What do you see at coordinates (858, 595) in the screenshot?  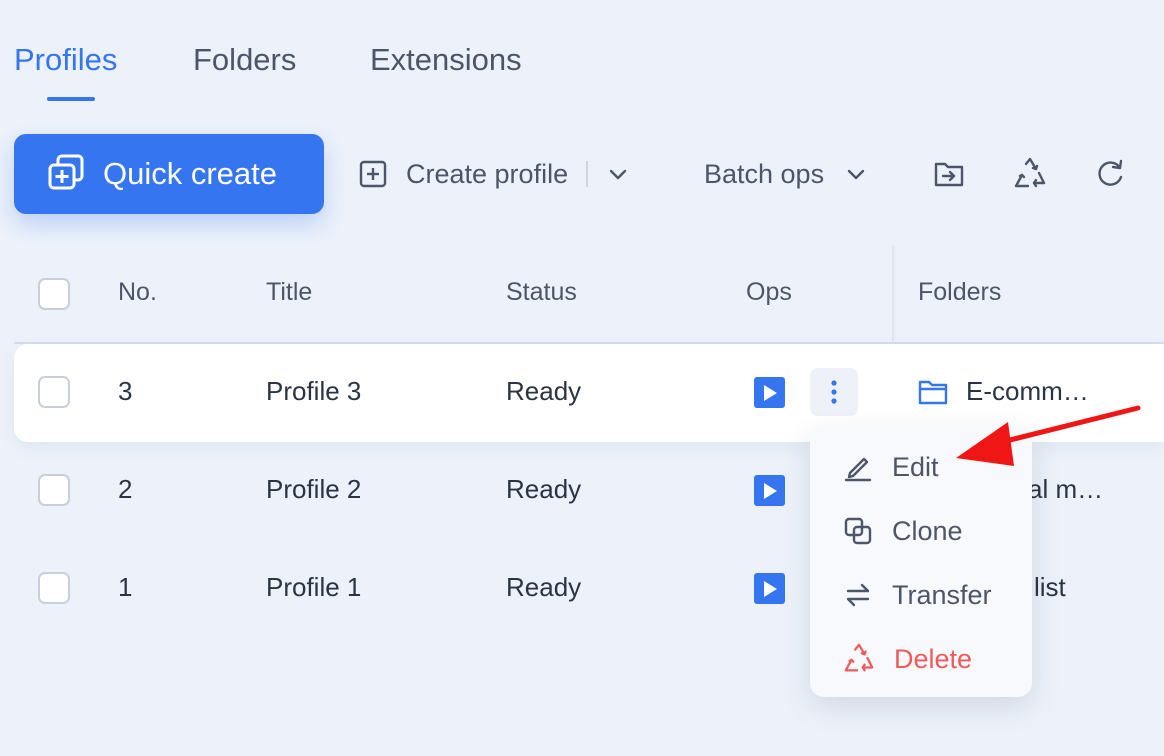 I see `transfer-icon` at bounding box center [858, 595].